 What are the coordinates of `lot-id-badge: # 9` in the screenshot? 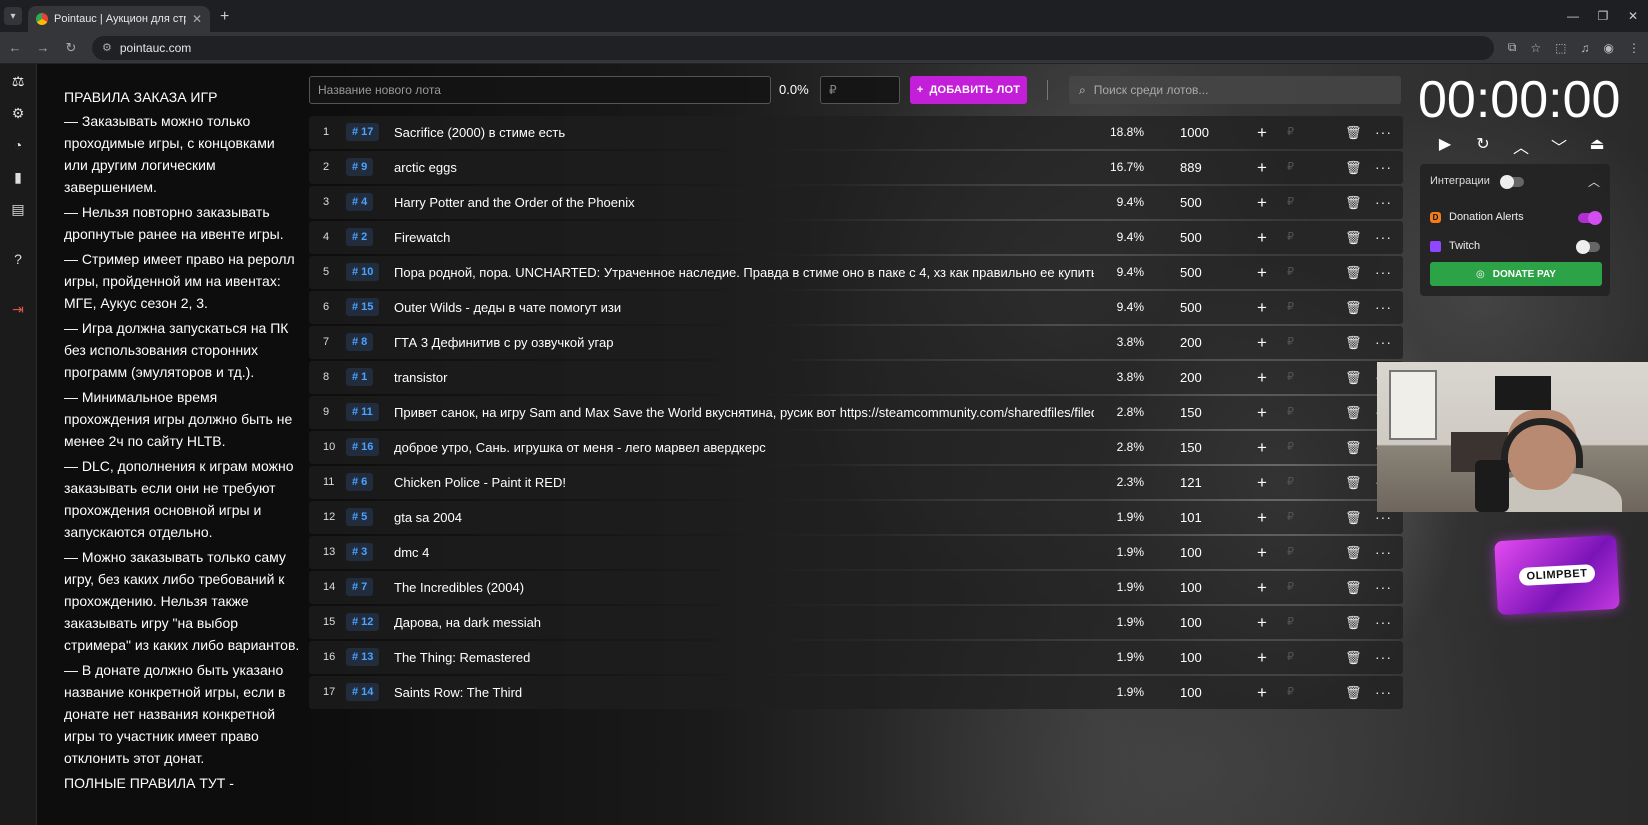 It's located at (360, 167).